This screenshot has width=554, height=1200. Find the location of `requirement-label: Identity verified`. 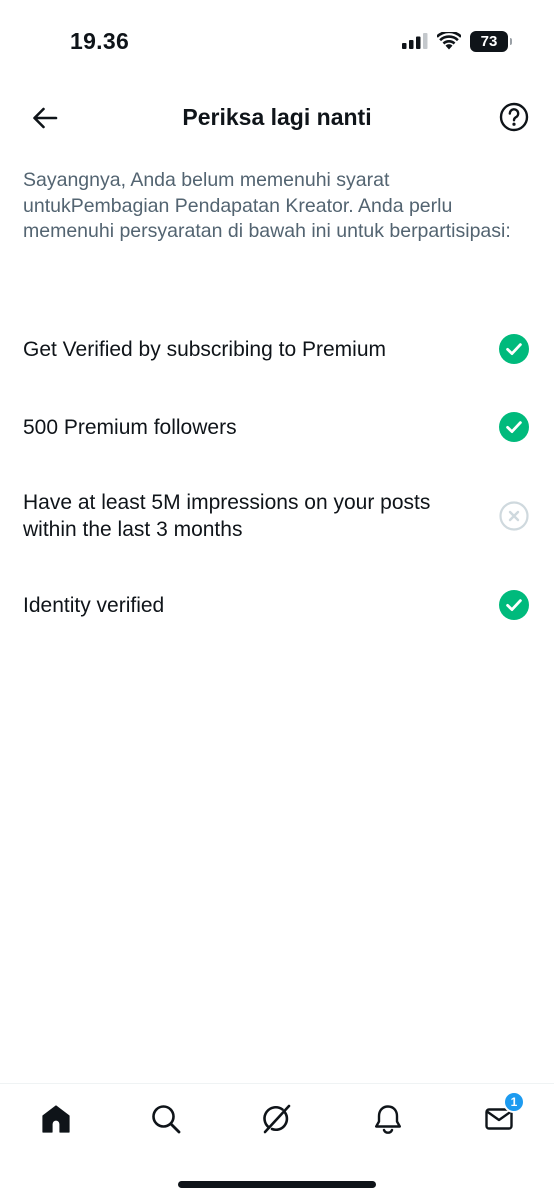

requirement-label: Identity verified is located at coordinates (94, 605).